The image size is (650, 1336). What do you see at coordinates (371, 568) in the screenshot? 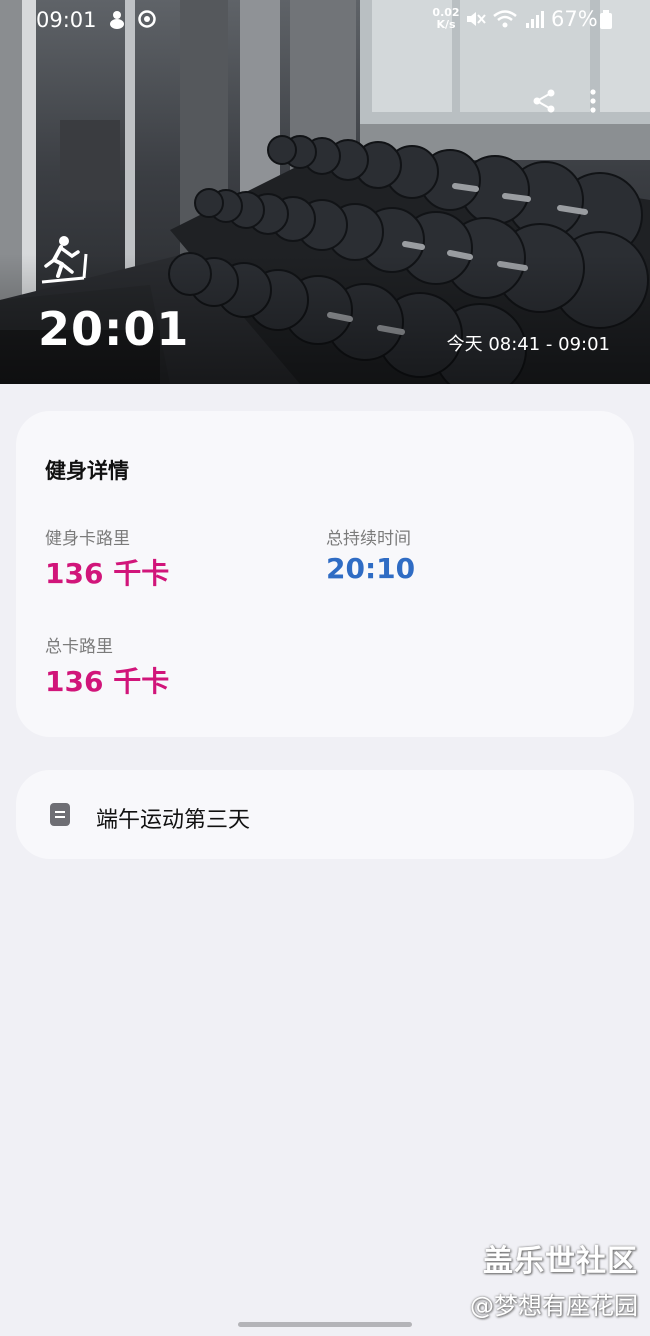
I see `total-duration-value: 20:10` at bounding box center [371, 568].